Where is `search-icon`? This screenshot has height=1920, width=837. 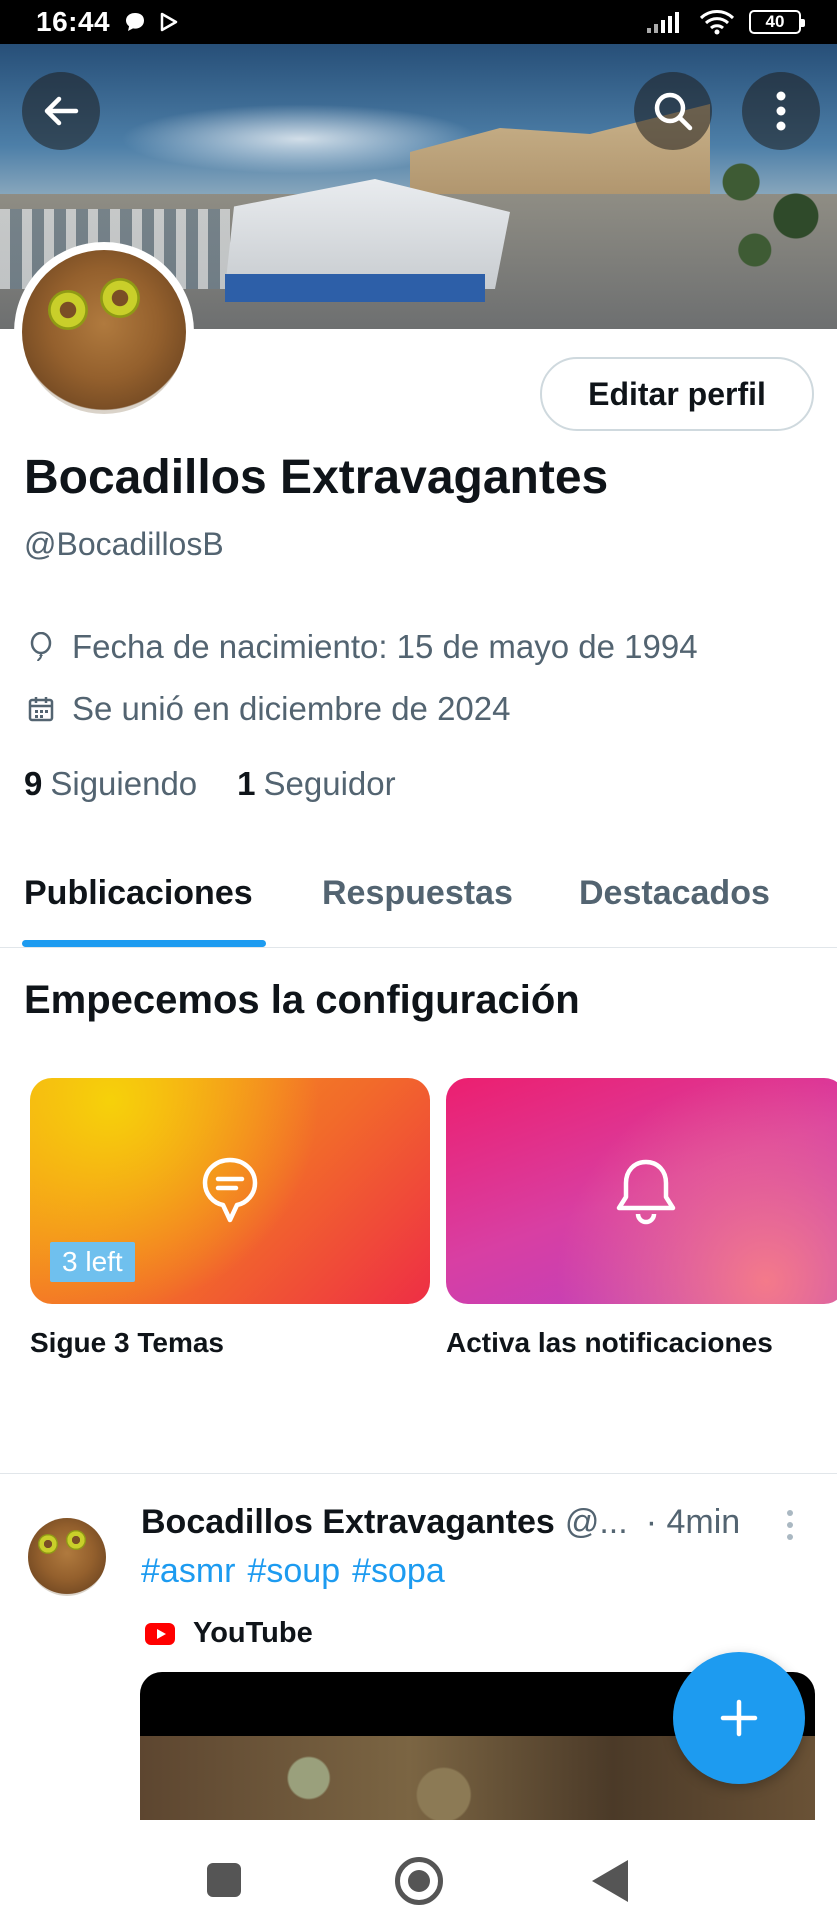
search-icon is located at coordinates (673, 111).